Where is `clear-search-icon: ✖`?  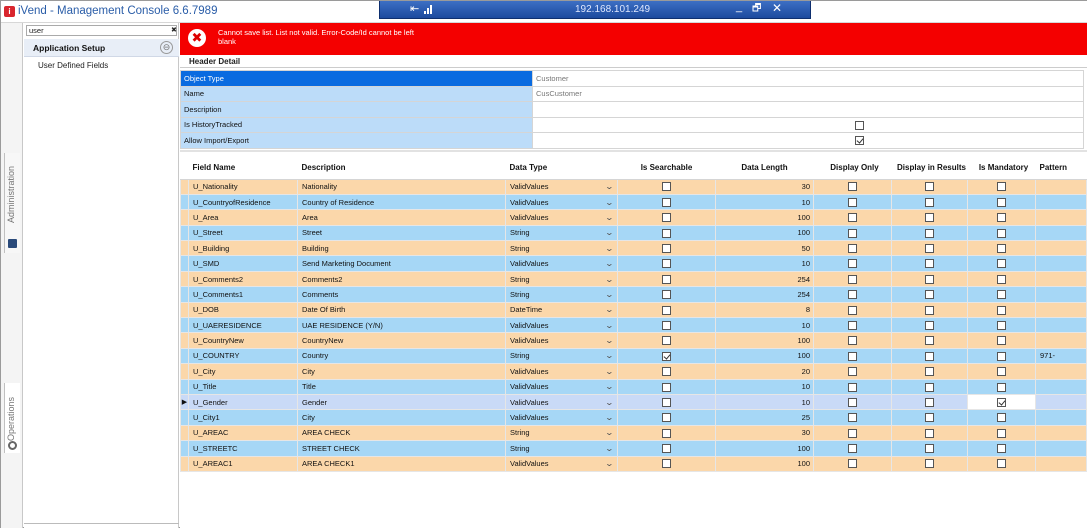 clear-search-icon: ✖ is located at coordinates (174, 30).